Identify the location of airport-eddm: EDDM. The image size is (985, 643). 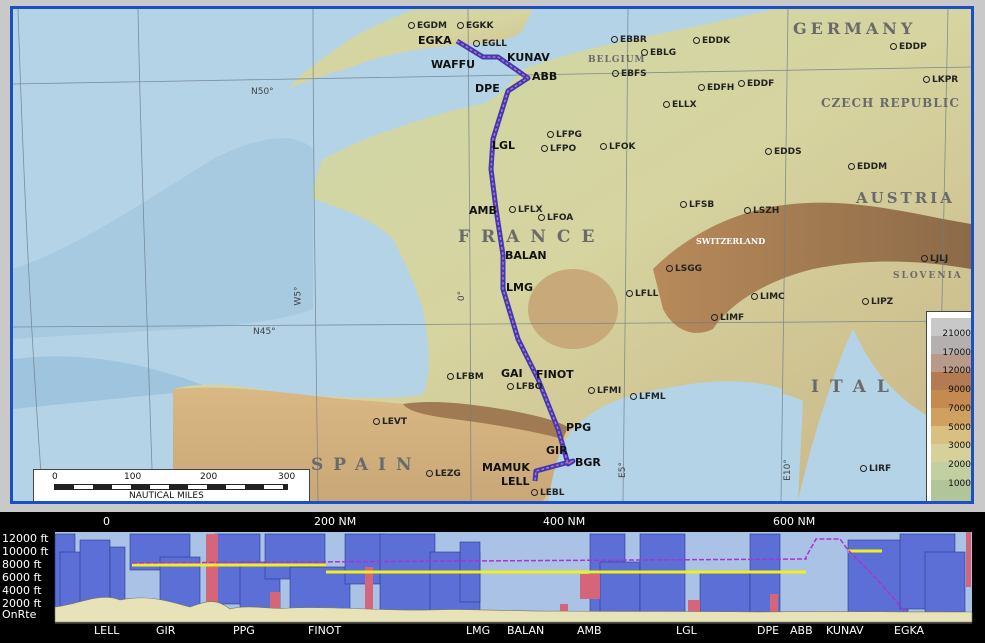
(867, 167).